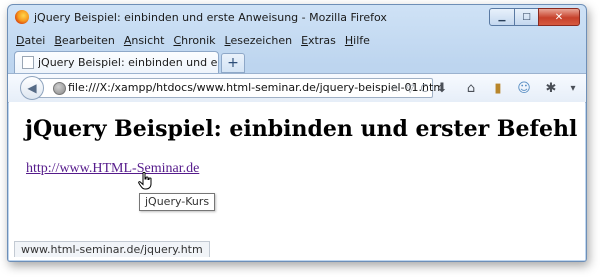  What do you see at coordinates (559, 17) in the screenshot?
I see `close-button: ✕` at bounding box center [559, 17].